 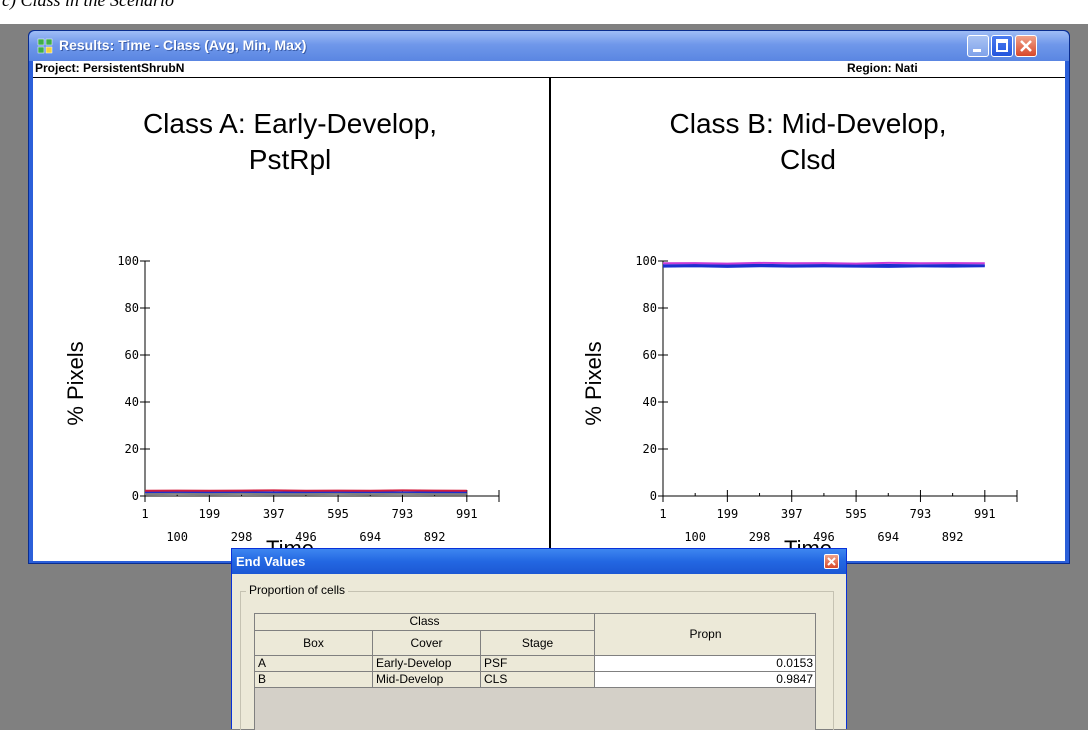 I want to click on row-b-propn: 0.9847, so click(x=705, y=680).